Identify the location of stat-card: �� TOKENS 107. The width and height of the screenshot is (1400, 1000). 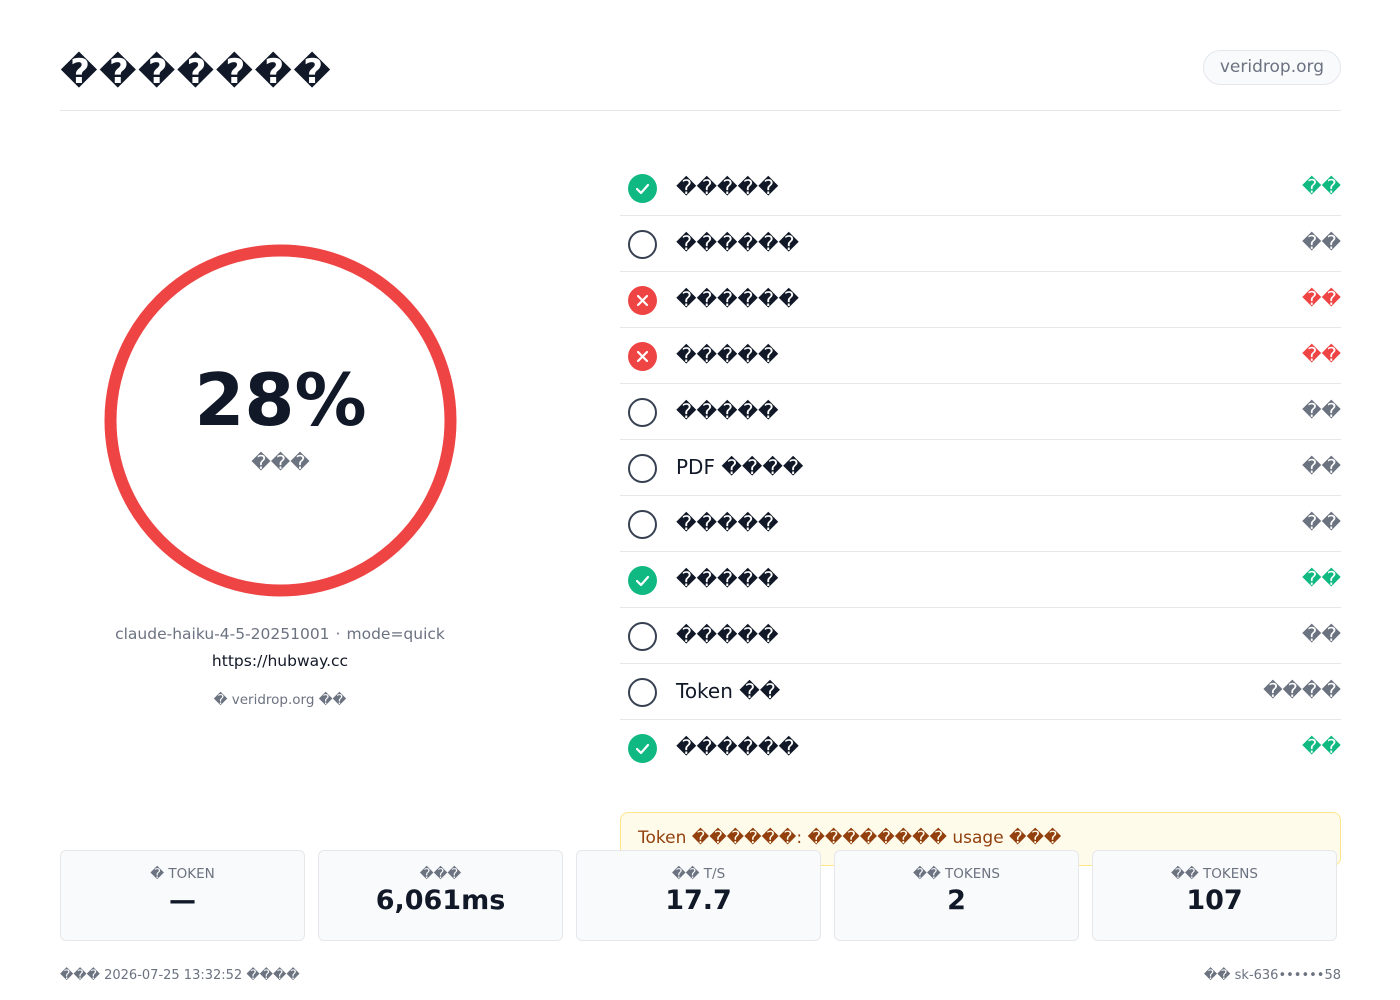
(1214, 895).